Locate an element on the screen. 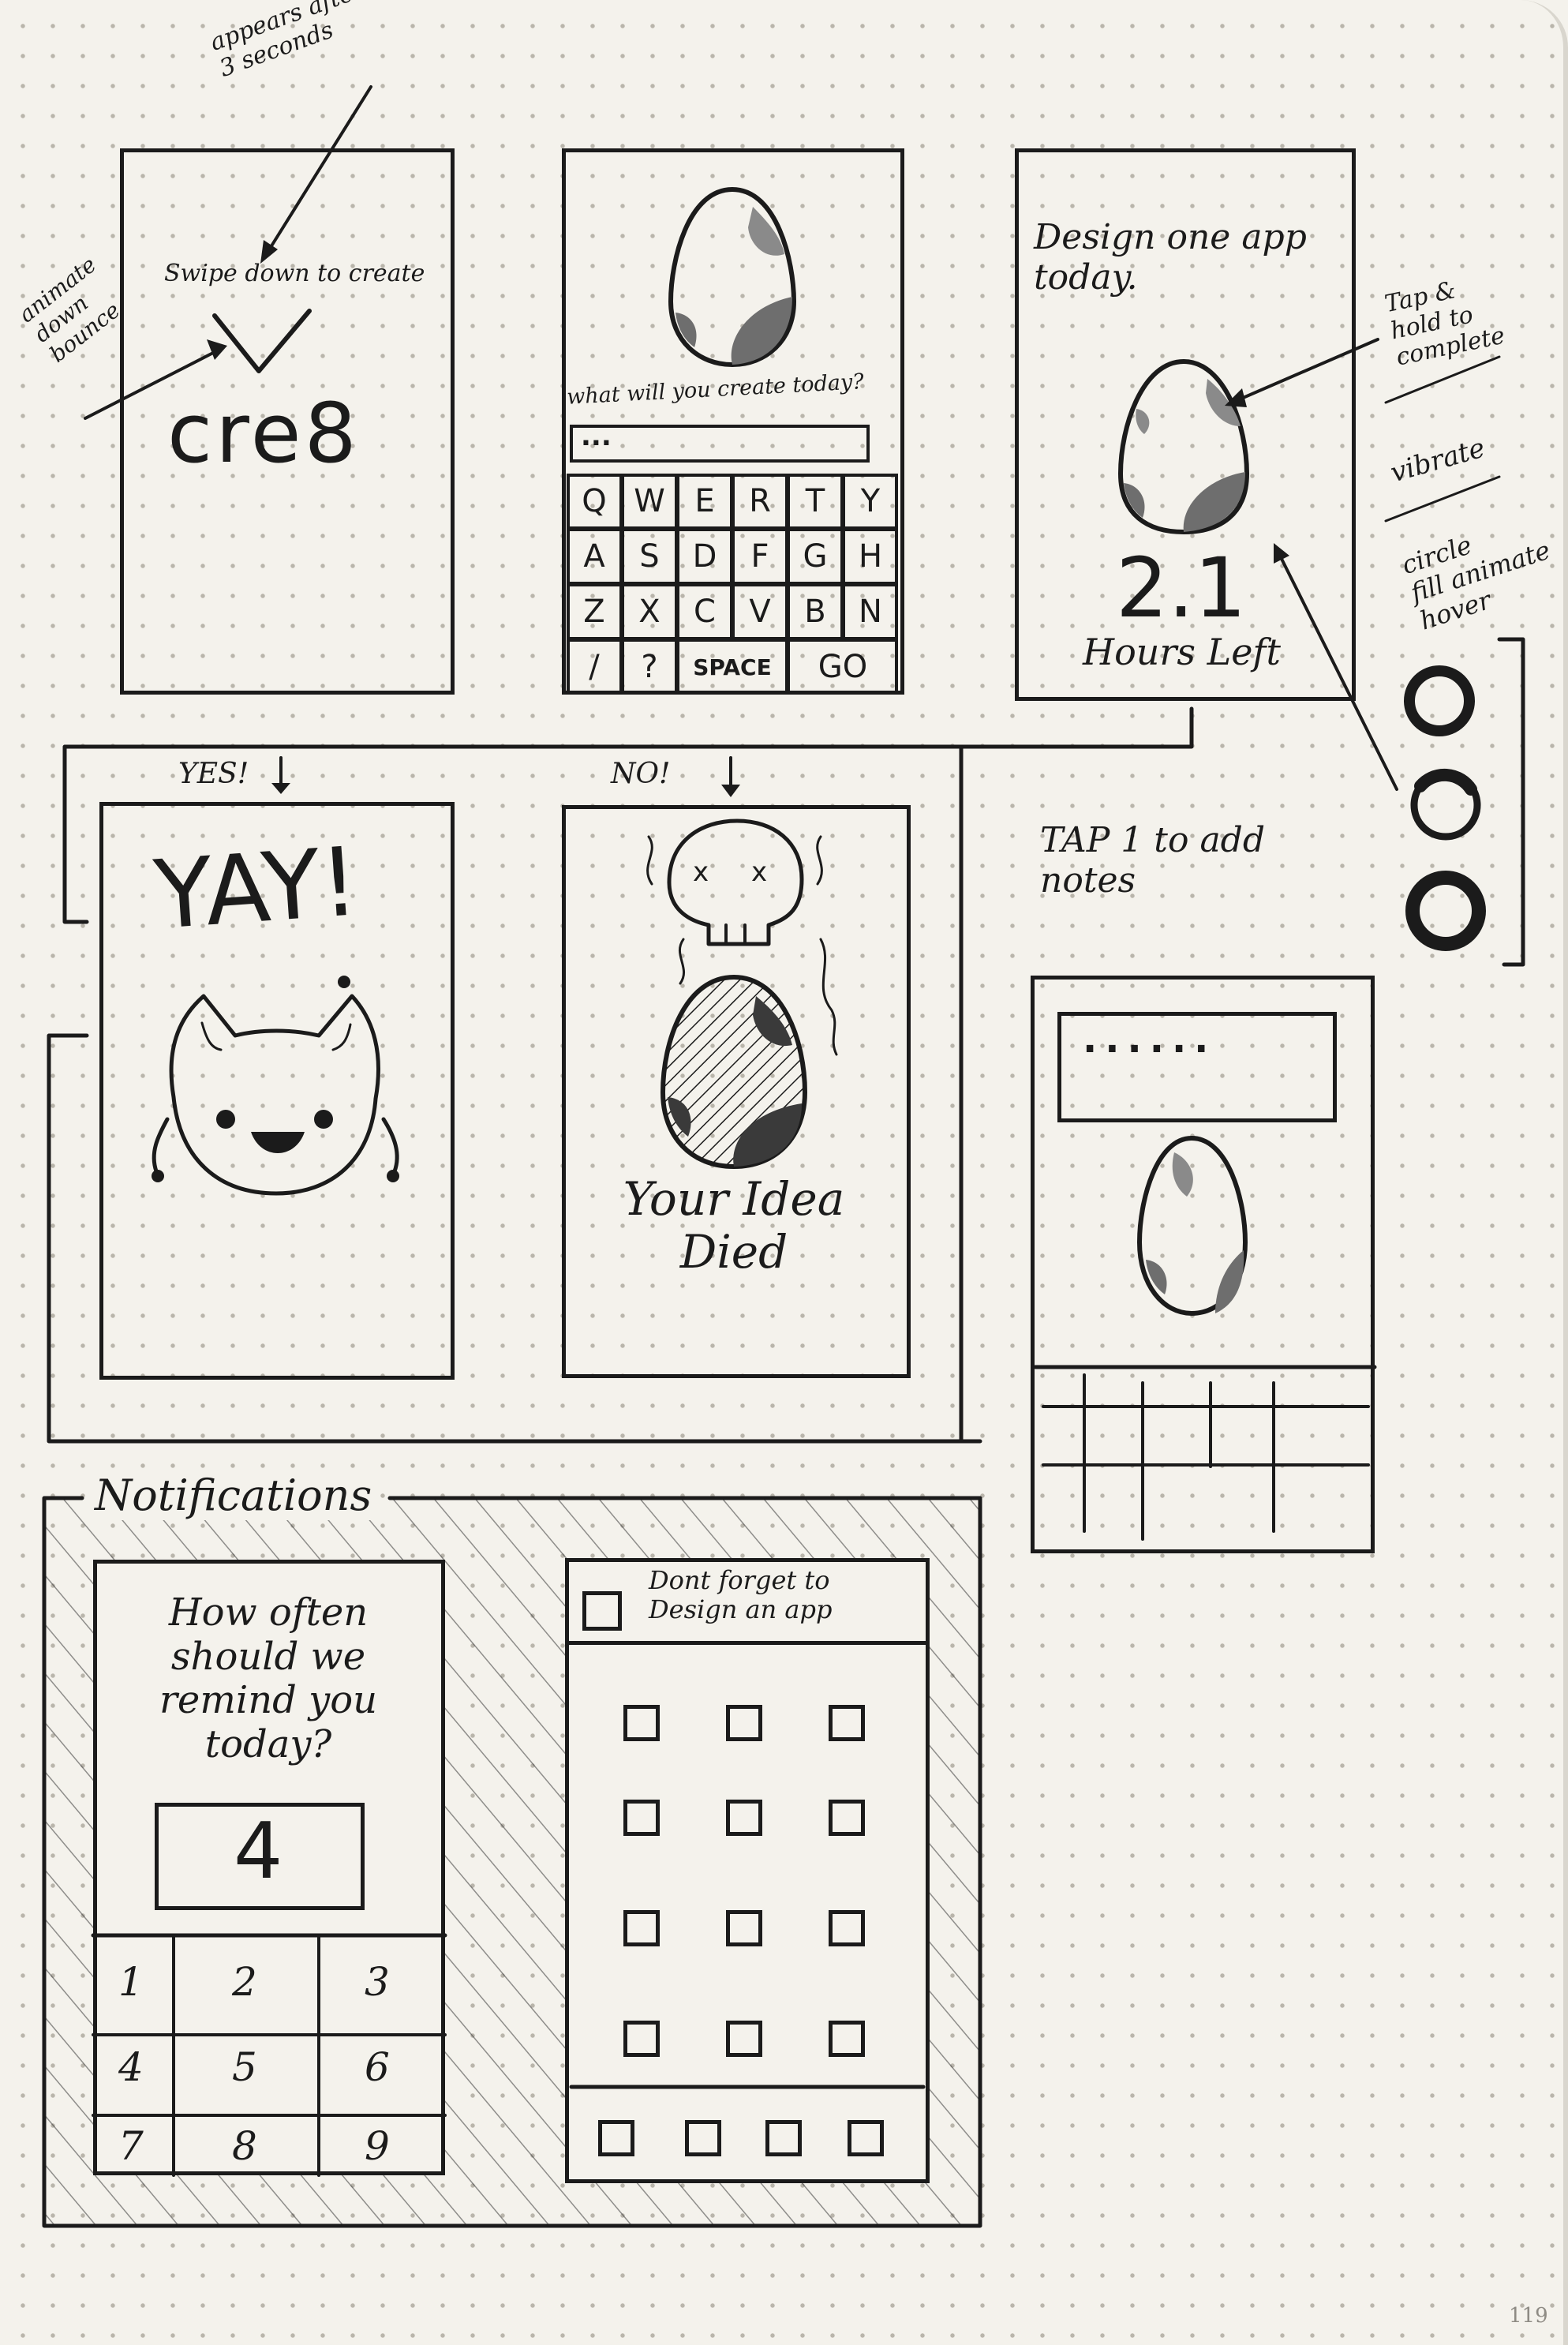 This screenshot has width=1568, height=2345. dock-divider is located at coordinates (748, 2087).